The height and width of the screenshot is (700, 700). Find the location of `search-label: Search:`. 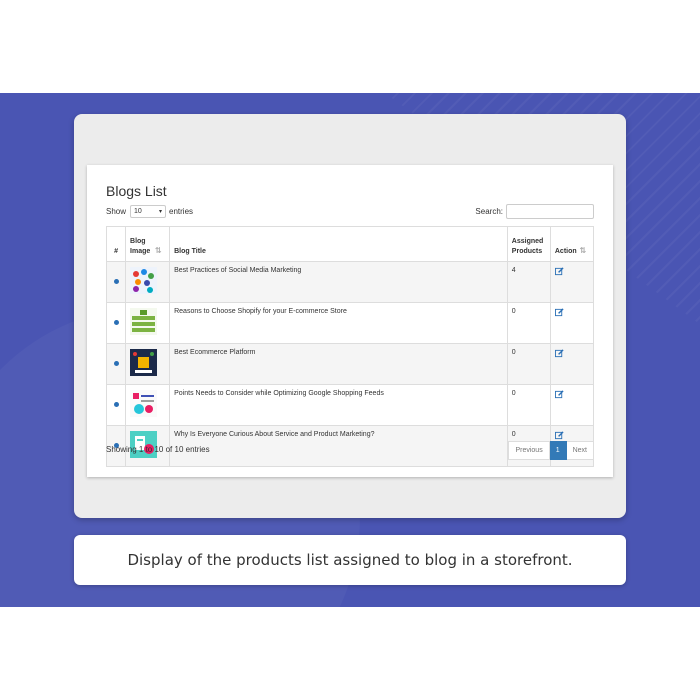

search-label: Search: is located at coordinates (489, 211).